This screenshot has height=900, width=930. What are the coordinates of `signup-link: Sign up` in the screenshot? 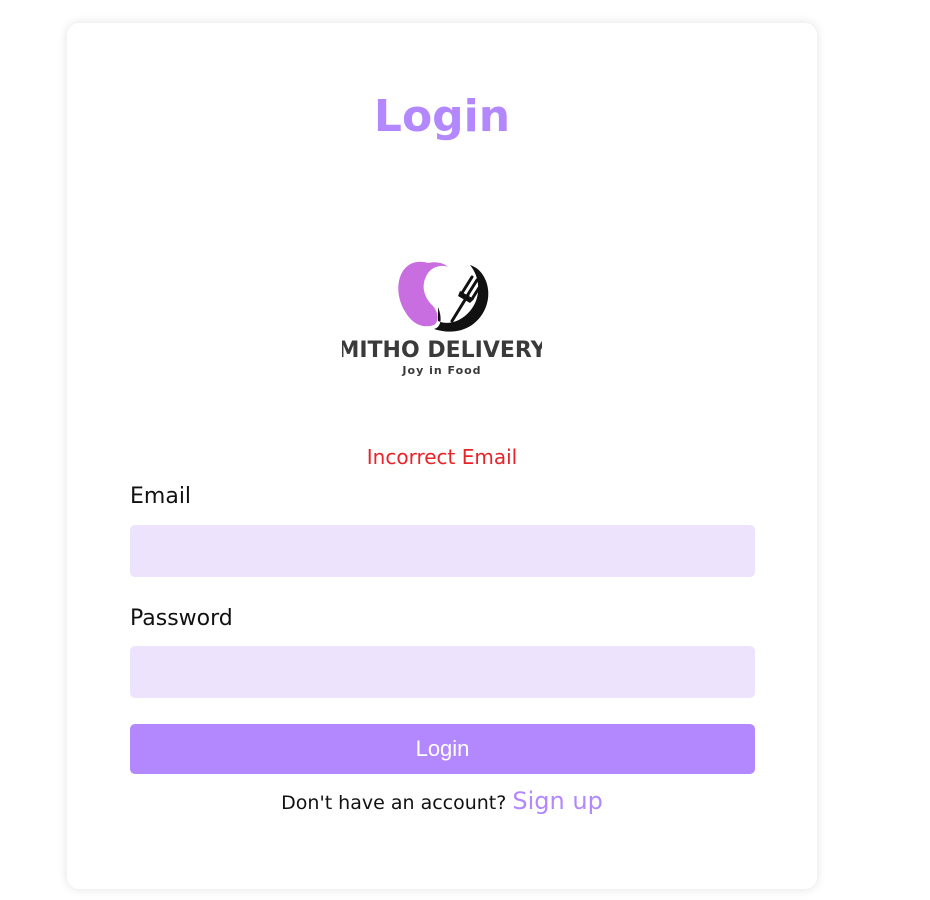 It's located at (557, 801).